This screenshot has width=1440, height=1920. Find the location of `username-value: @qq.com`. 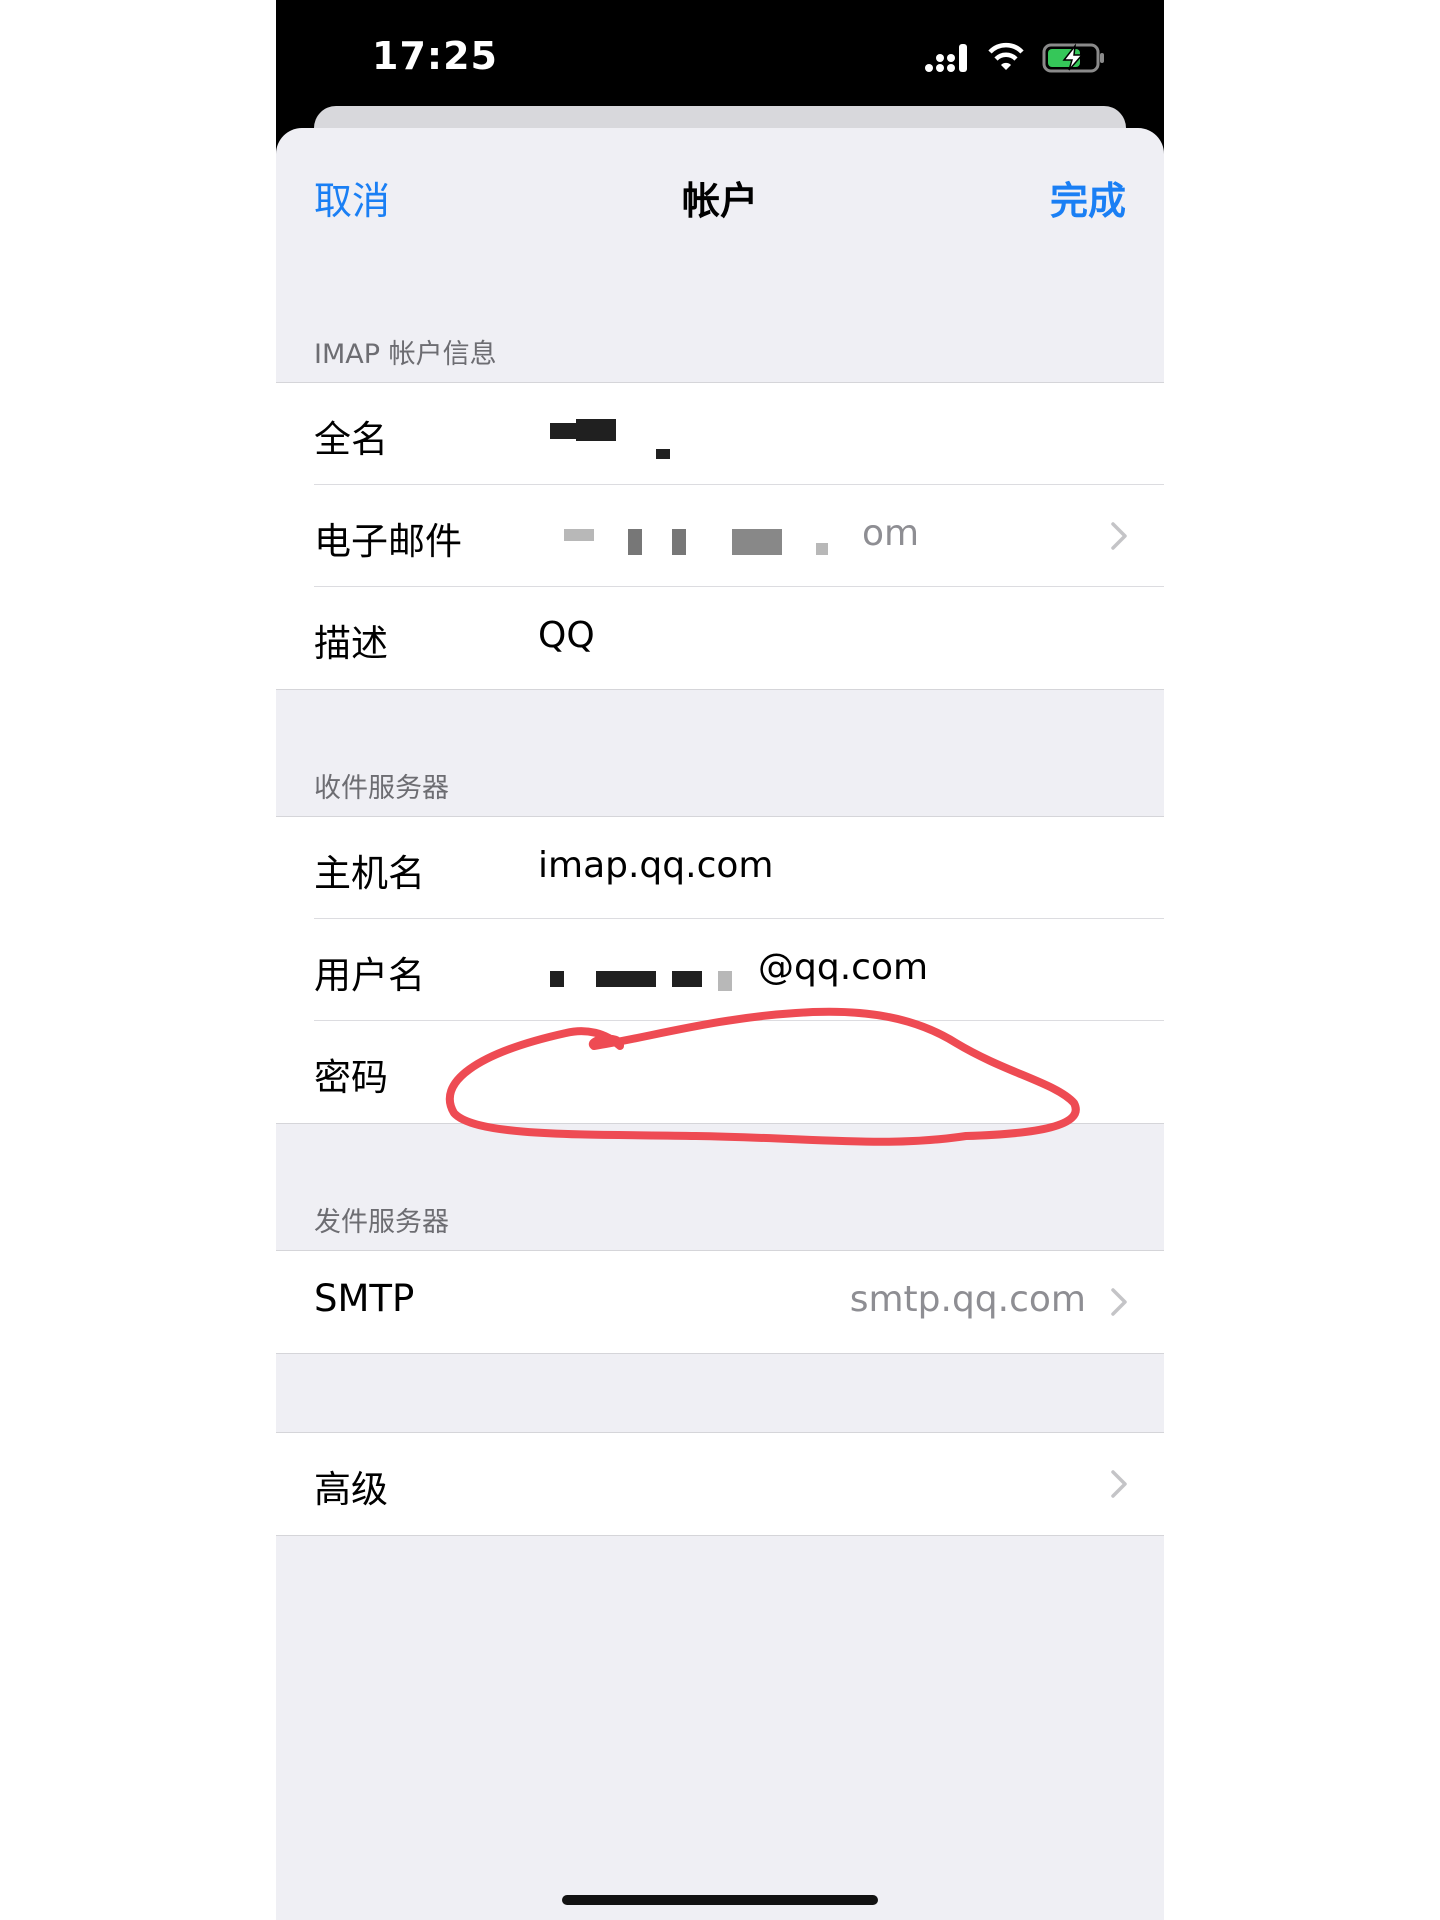

username-value: @qq.com is located at coordinates (843, 967).